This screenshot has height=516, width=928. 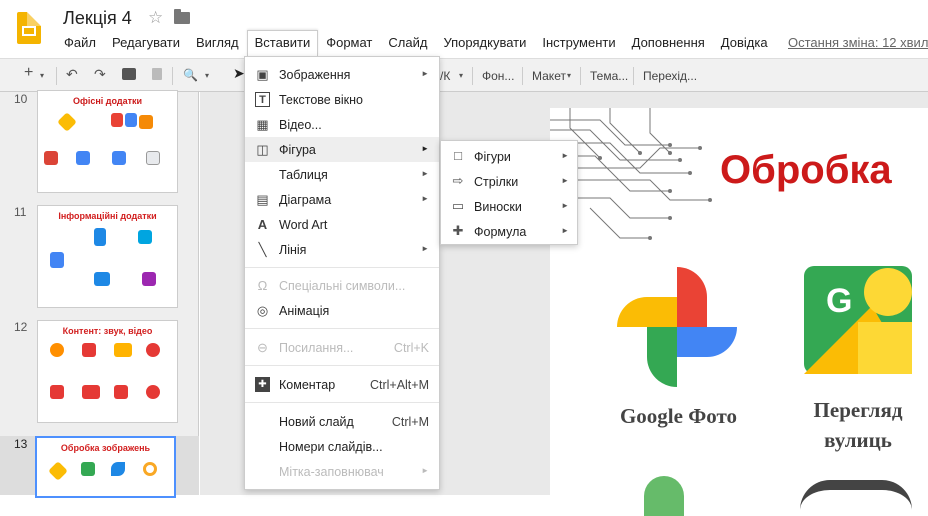 What do you see at coordinates (72, 74) in the screenshot?
I see `undo-button: ↶` at bounding box center [72, 74].